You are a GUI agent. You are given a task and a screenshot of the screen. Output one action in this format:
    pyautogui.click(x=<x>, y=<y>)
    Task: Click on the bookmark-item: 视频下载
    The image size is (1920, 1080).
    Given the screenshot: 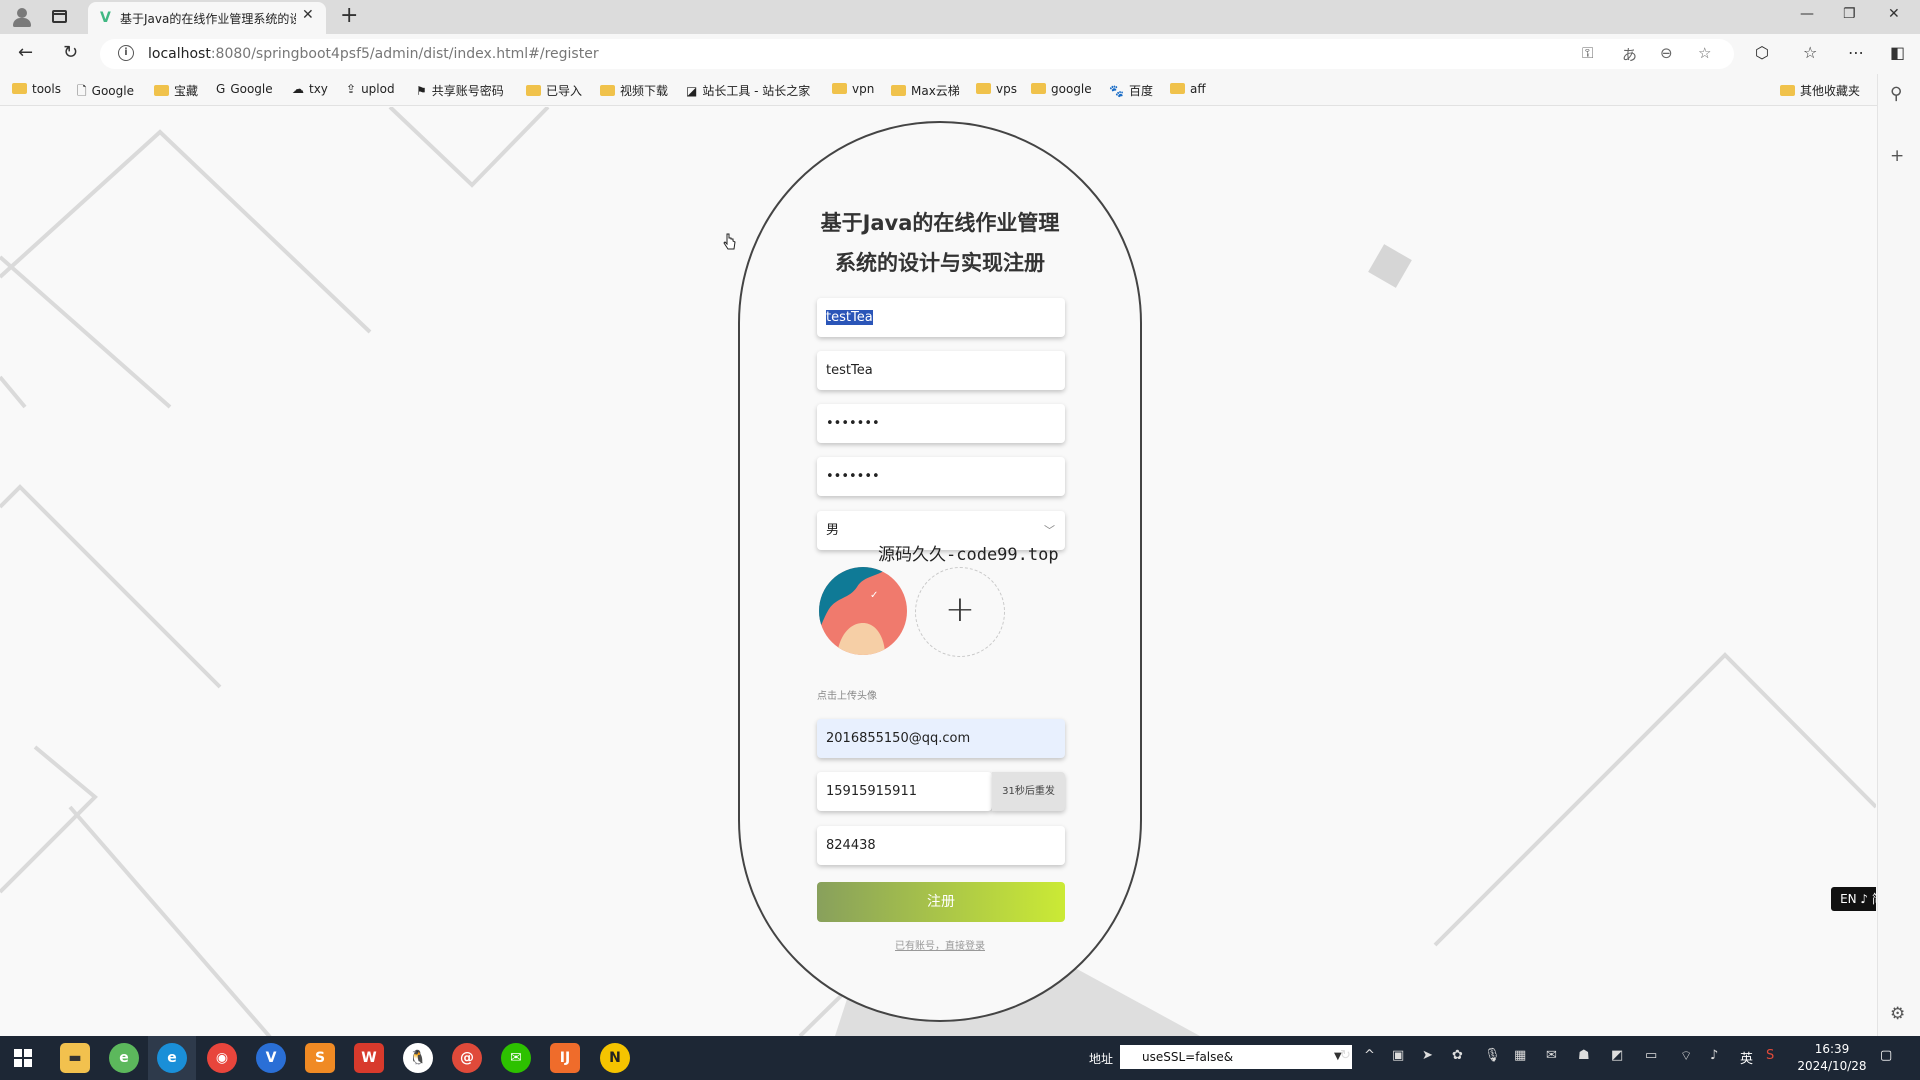 What is the action you would take?
    pyautogui.click(x=634, y=90)
    